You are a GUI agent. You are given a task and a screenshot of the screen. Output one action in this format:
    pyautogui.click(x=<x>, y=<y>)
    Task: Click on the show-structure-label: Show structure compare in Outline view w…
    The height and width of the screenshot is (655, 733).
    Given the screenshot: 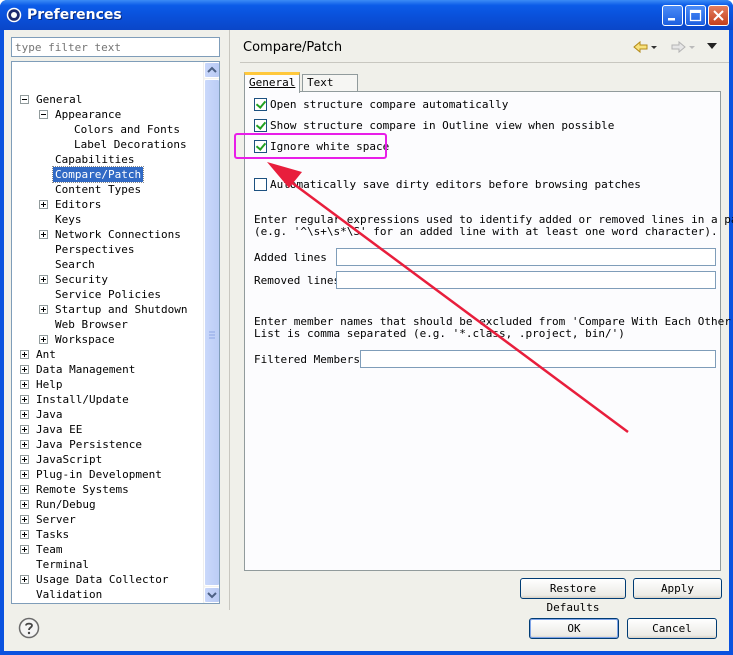 What is the action you would take?
    pyautogui.click(x=442, y=125)
    